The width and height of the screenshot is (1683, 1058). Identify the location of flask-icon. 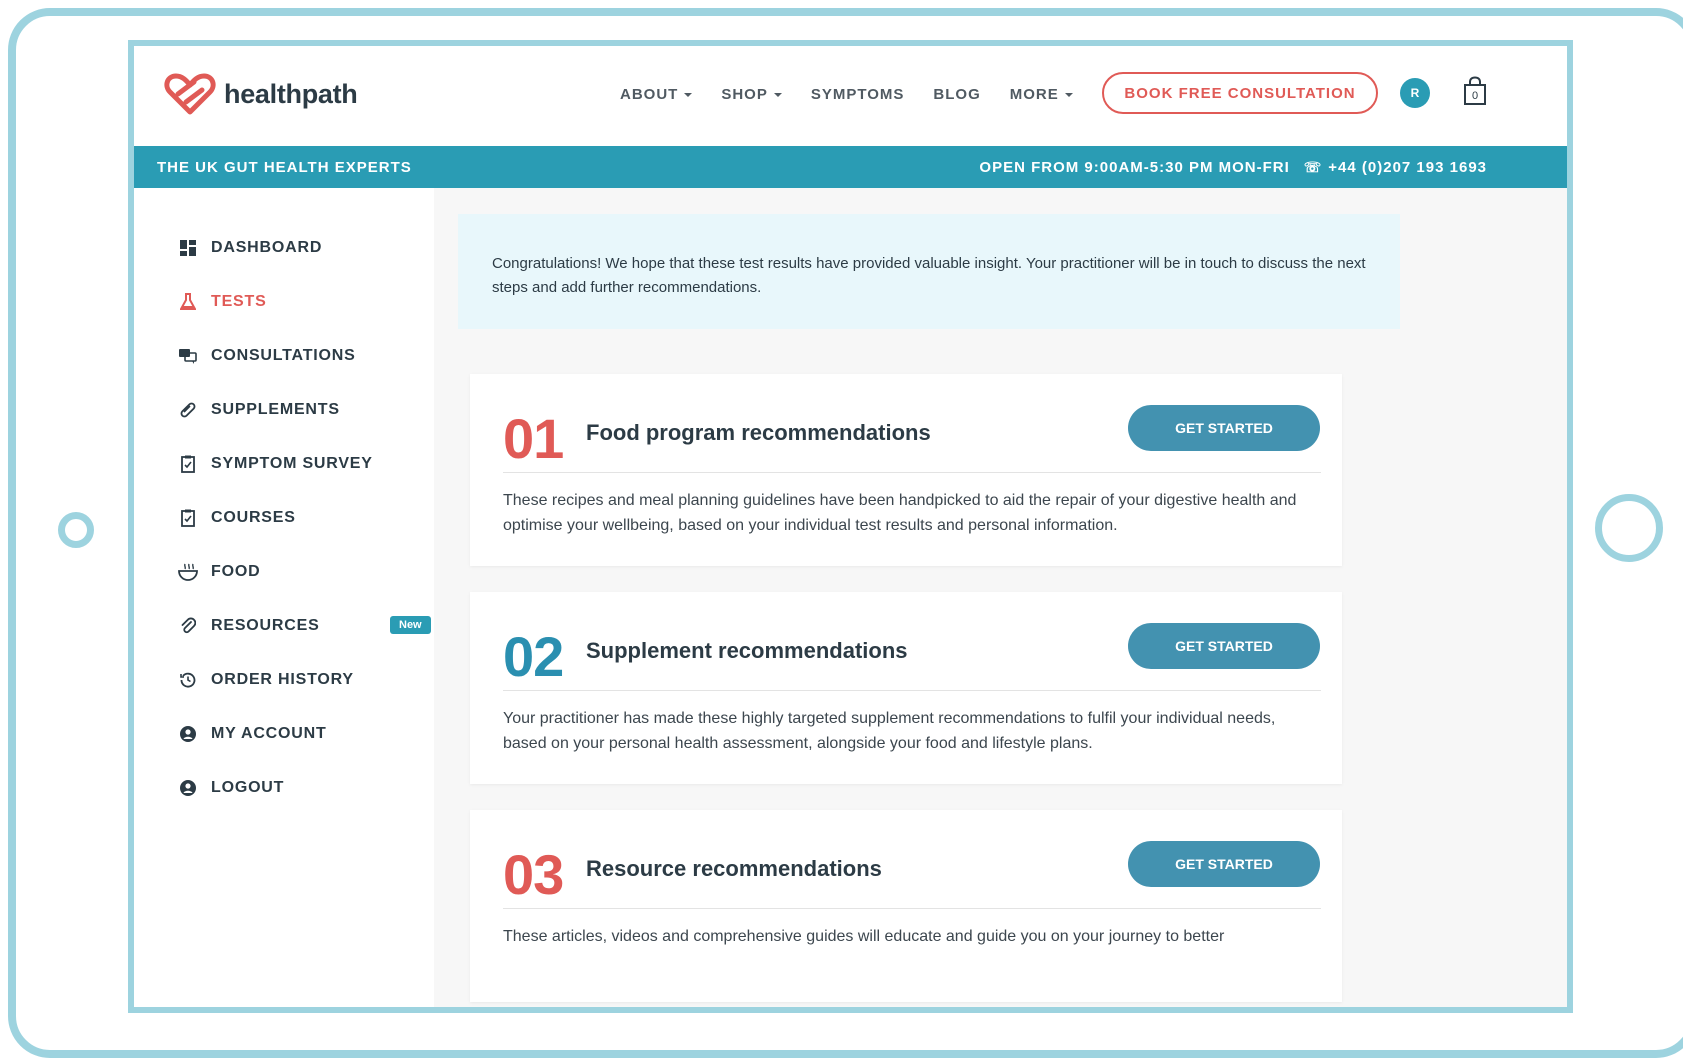
(188, 302).